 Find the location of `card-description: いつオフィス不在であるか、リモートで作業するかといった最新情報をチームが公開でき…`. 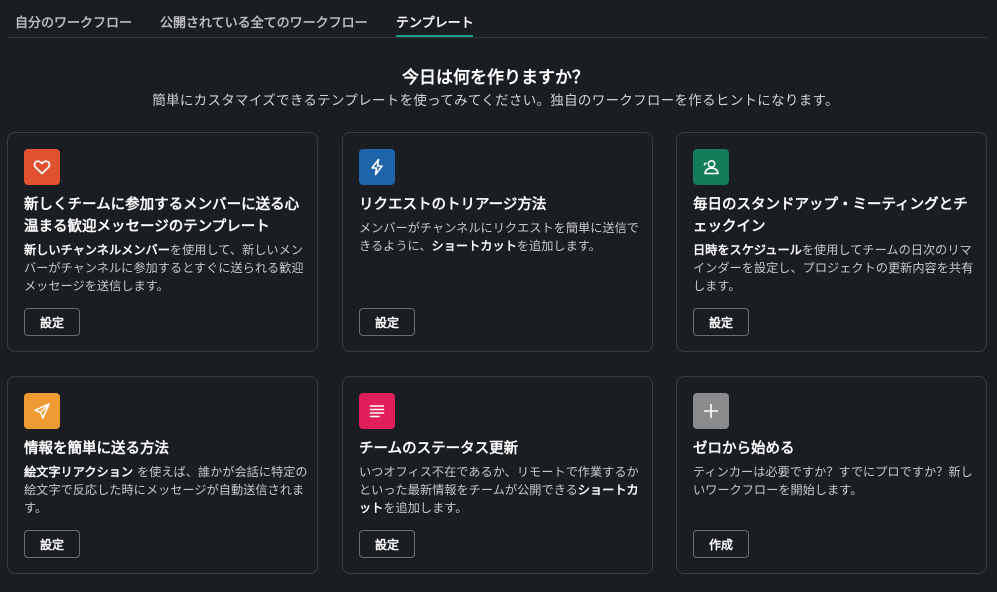

card-description: いつオフィス不在であるか、リモートで作業するかといった最新情報をチームが公開でき… is located at coordinates (499, 490).